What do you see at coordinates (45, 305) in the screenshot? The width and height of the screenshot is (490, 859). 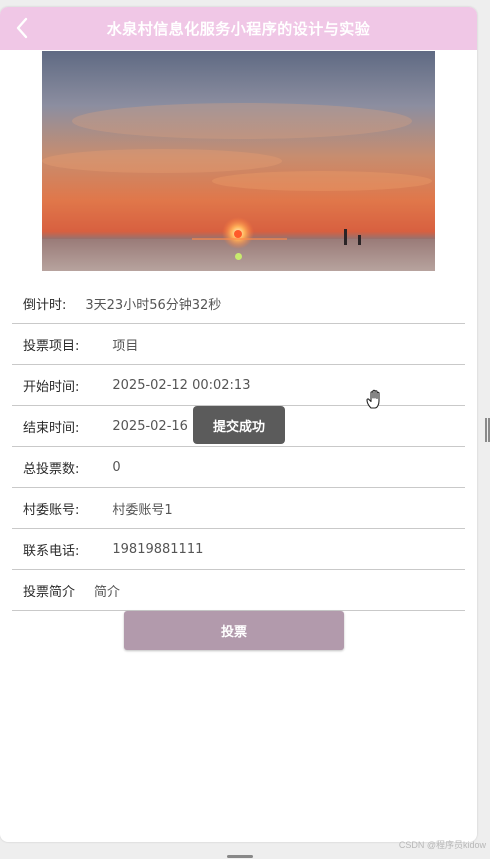 I see `countdown-label: 倒计时:` at bounding box center [45, 305].